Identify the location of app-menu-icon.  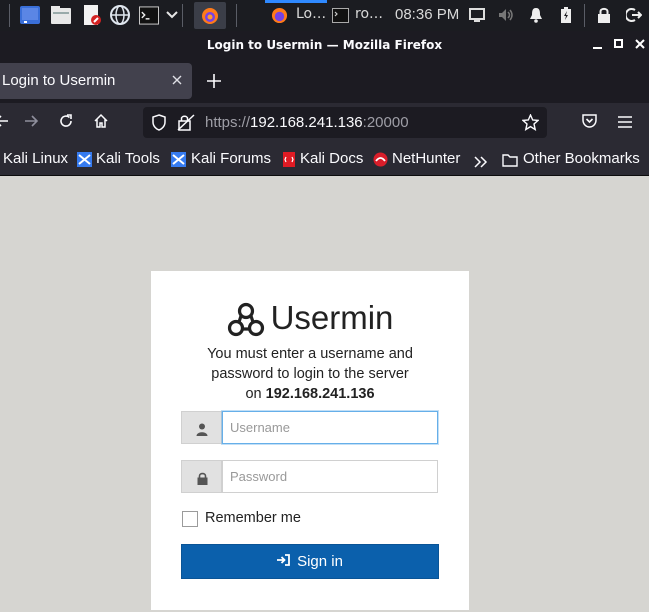
(30, 15).